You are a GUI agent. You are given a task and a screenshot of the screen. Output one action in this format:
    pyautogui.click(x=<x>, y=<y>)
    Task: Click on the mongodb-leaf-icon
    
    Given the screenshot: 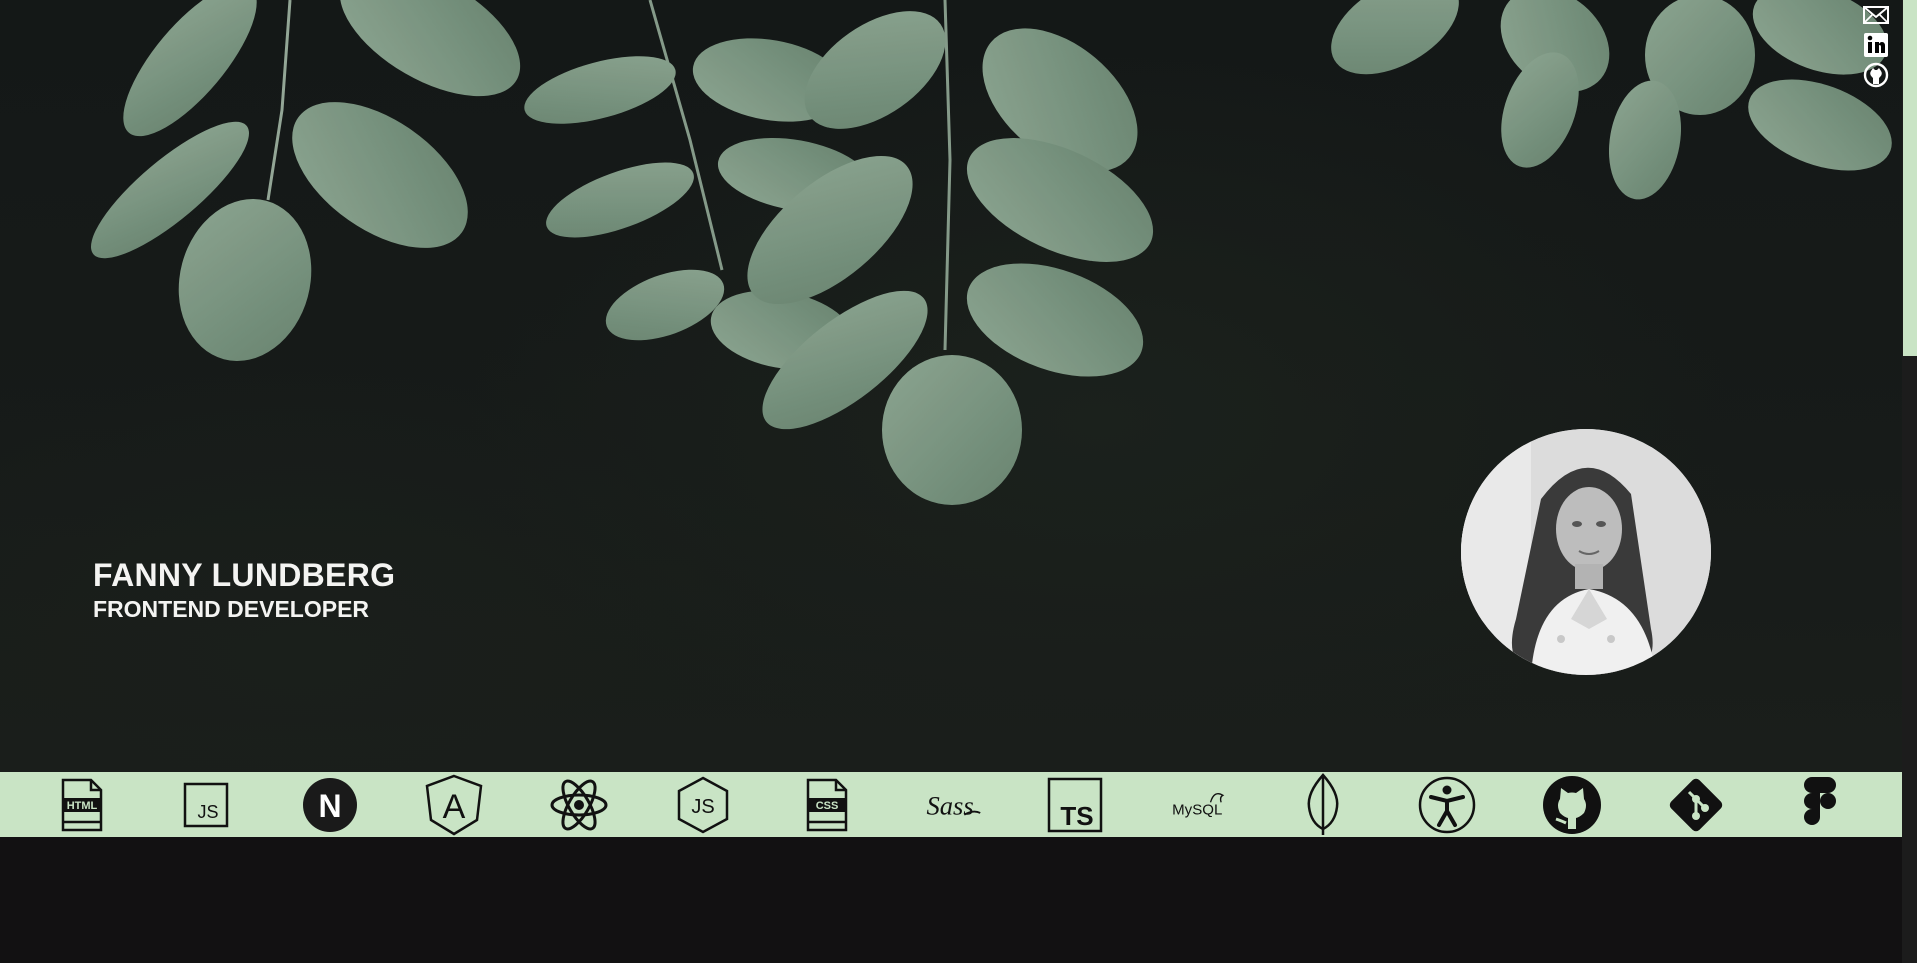 What is the action you would take?
    pyautogui.click(x=1323, y=804)
    